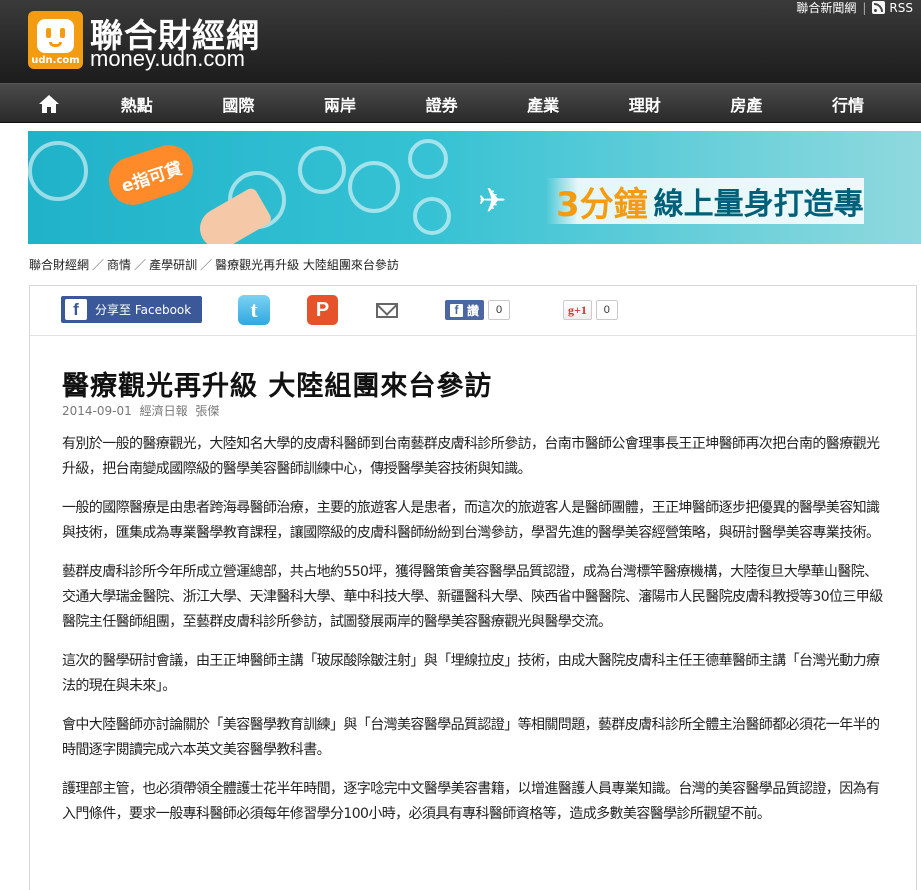 Image resolution: width=921 pixels, height=890 pixels. Describe the element at coordinates (48, 33) in the screenshot. I see `logo-eye-left` at that location.